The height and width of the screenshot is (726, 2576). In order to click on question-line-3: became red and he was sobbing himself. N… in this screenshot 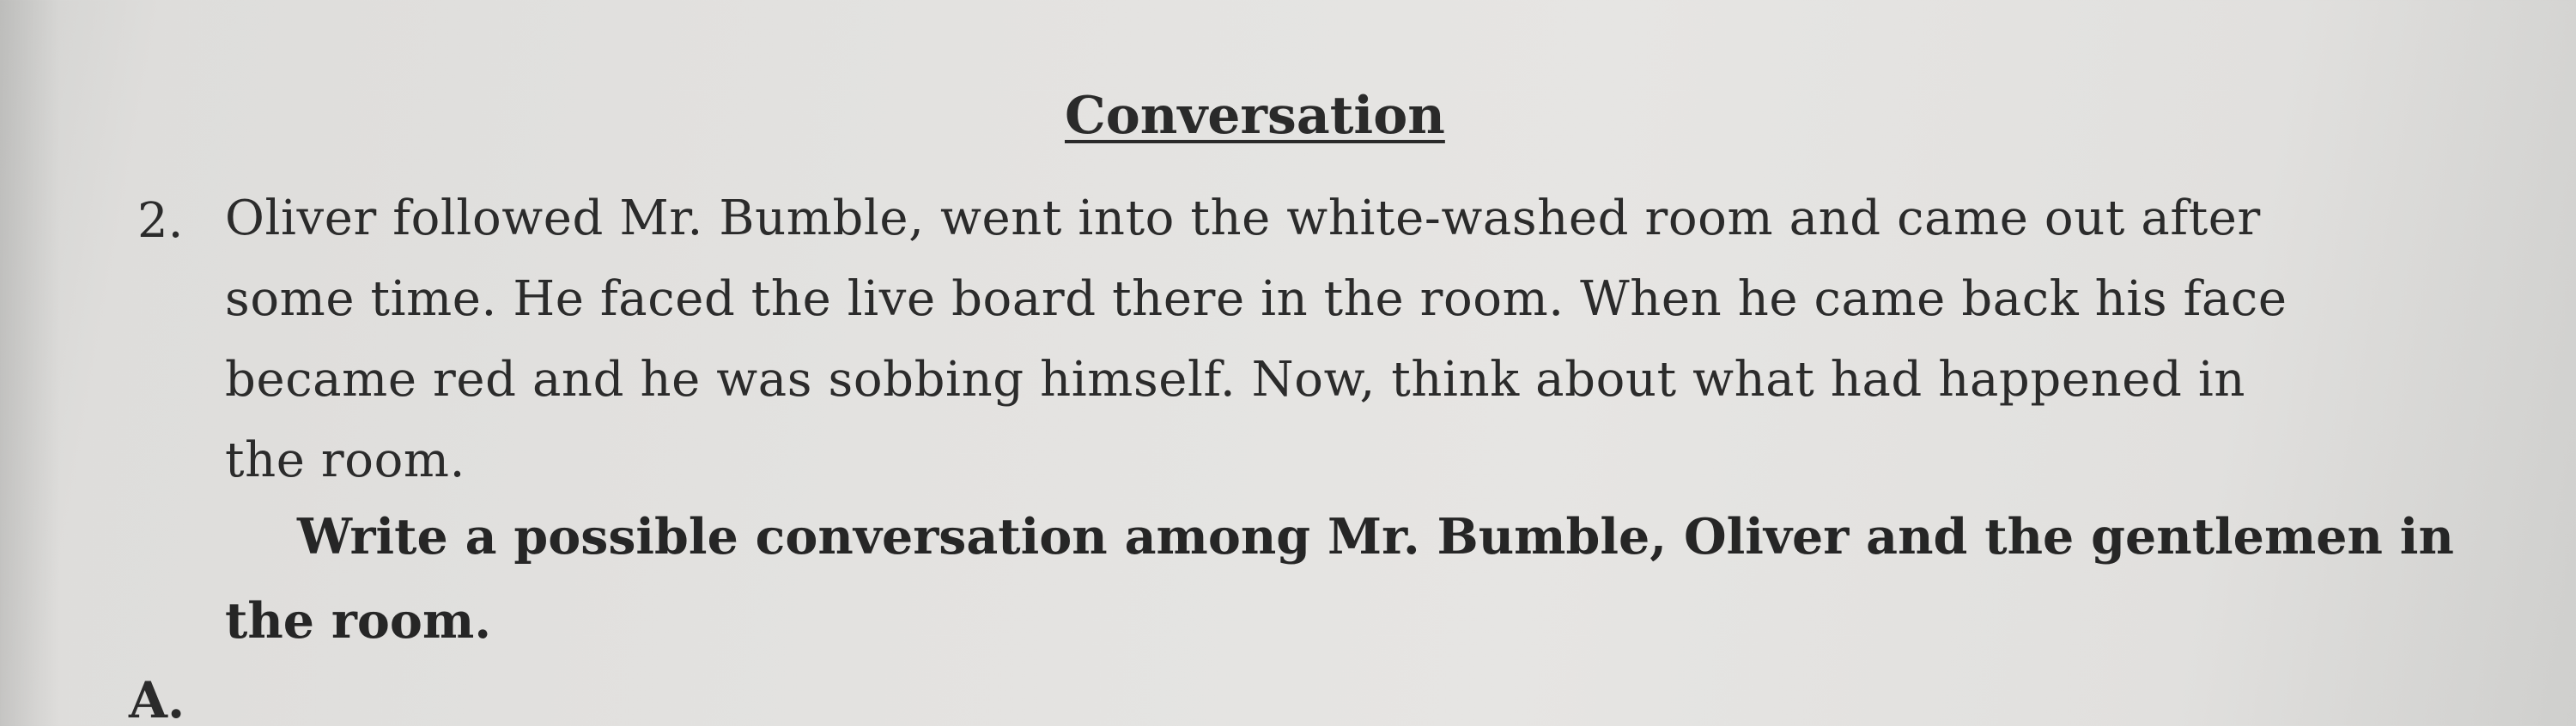, I will do `click(1235, 380)`.